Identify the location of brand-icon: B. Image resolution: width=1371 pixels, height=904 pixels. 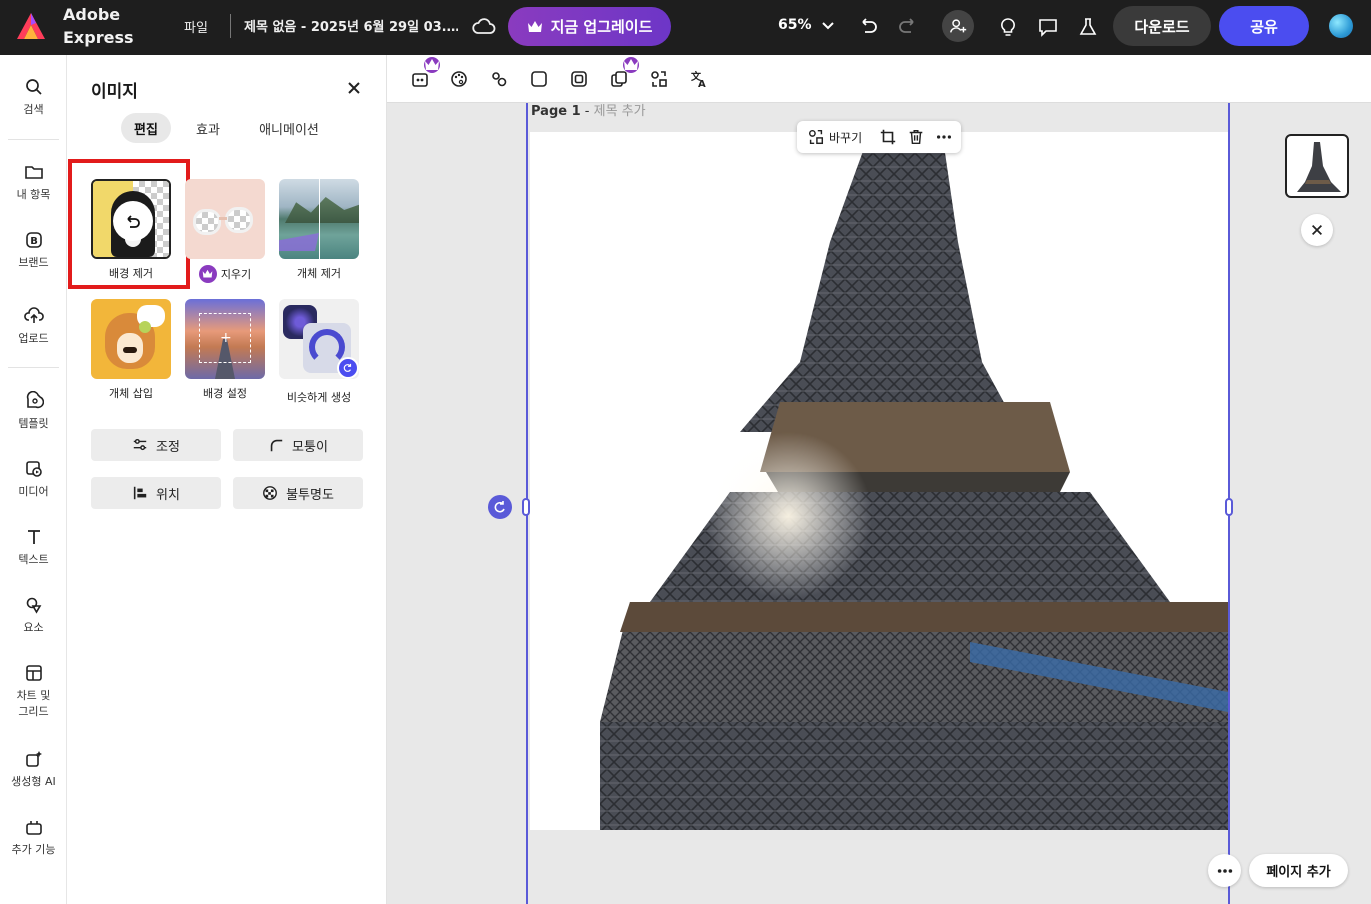
(33, 240).